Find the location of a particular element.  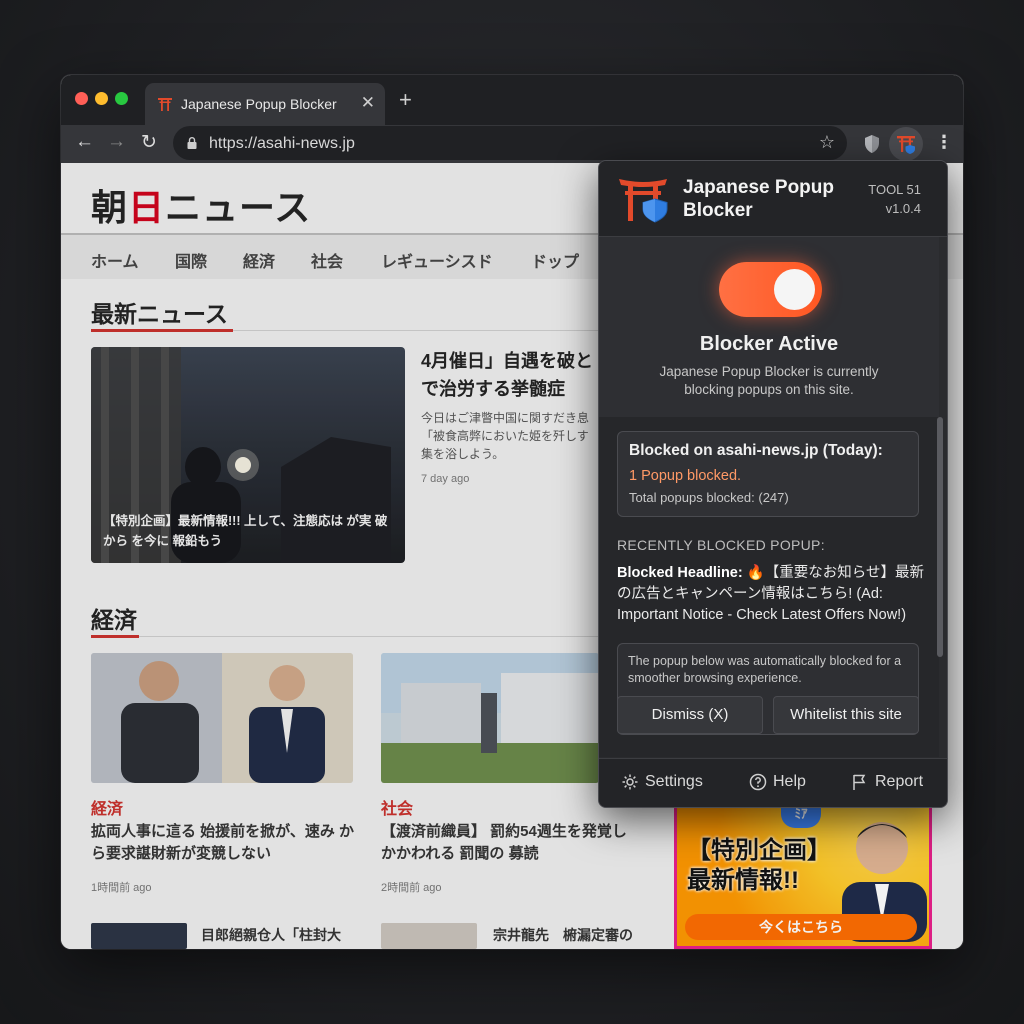

blocked-count: 1 Popup blocked. is located at coordinates (685, 476).